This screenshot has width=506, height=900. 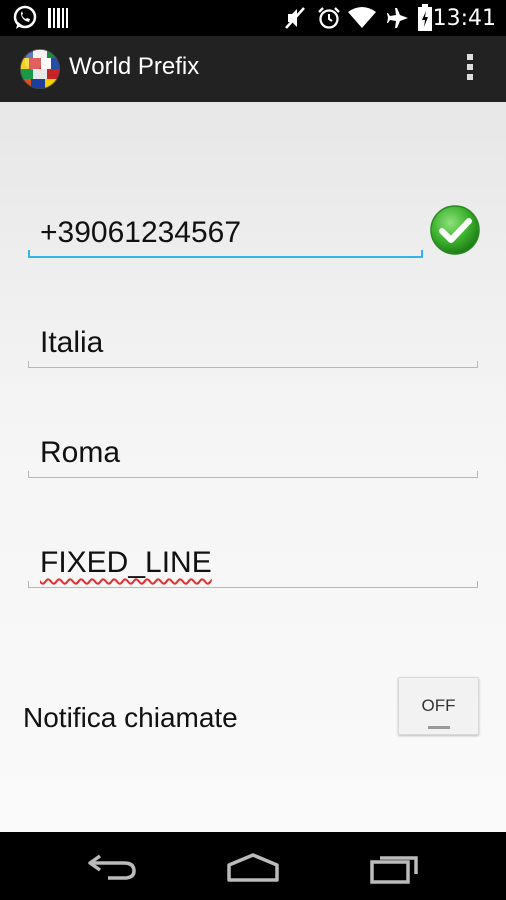 I want to click on phone-number-value: +39061234567, so click(x=141, y=232).